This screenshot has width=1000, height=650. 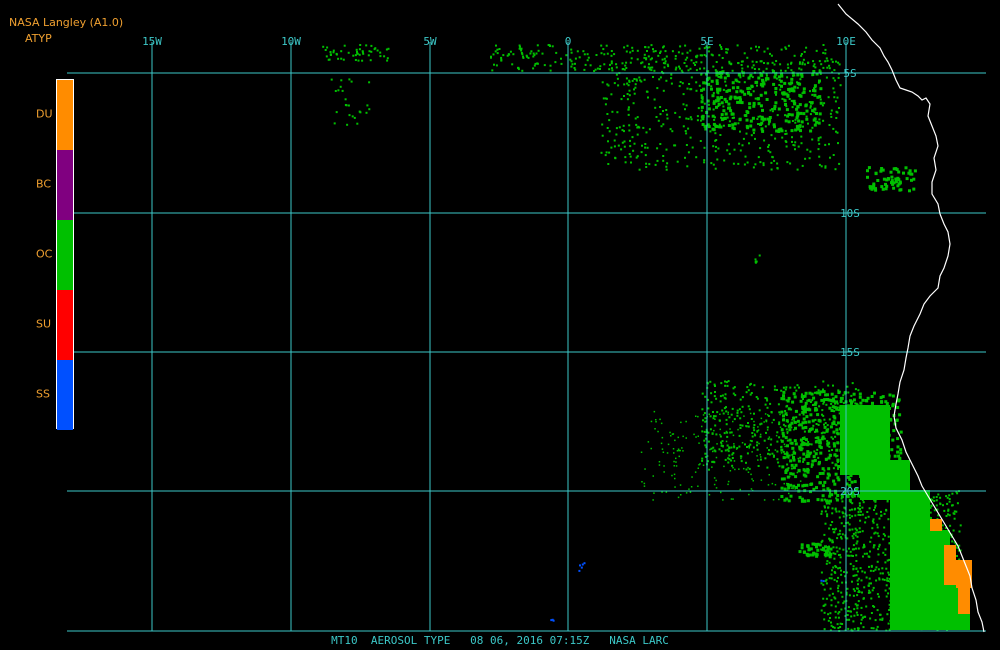 What do you see at coordinates (44, 114) in the screenshot?
I see `legend-label-du: DU` at bounding box center [44, 114].